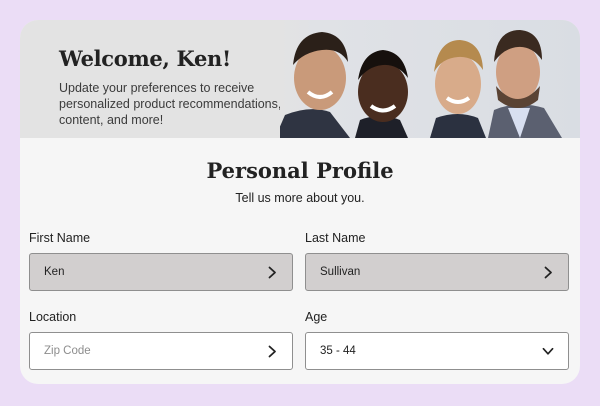  Describe the element at coordinates (338, 351) in the screenshot. I see `age-value: 35 - 44` at that location.